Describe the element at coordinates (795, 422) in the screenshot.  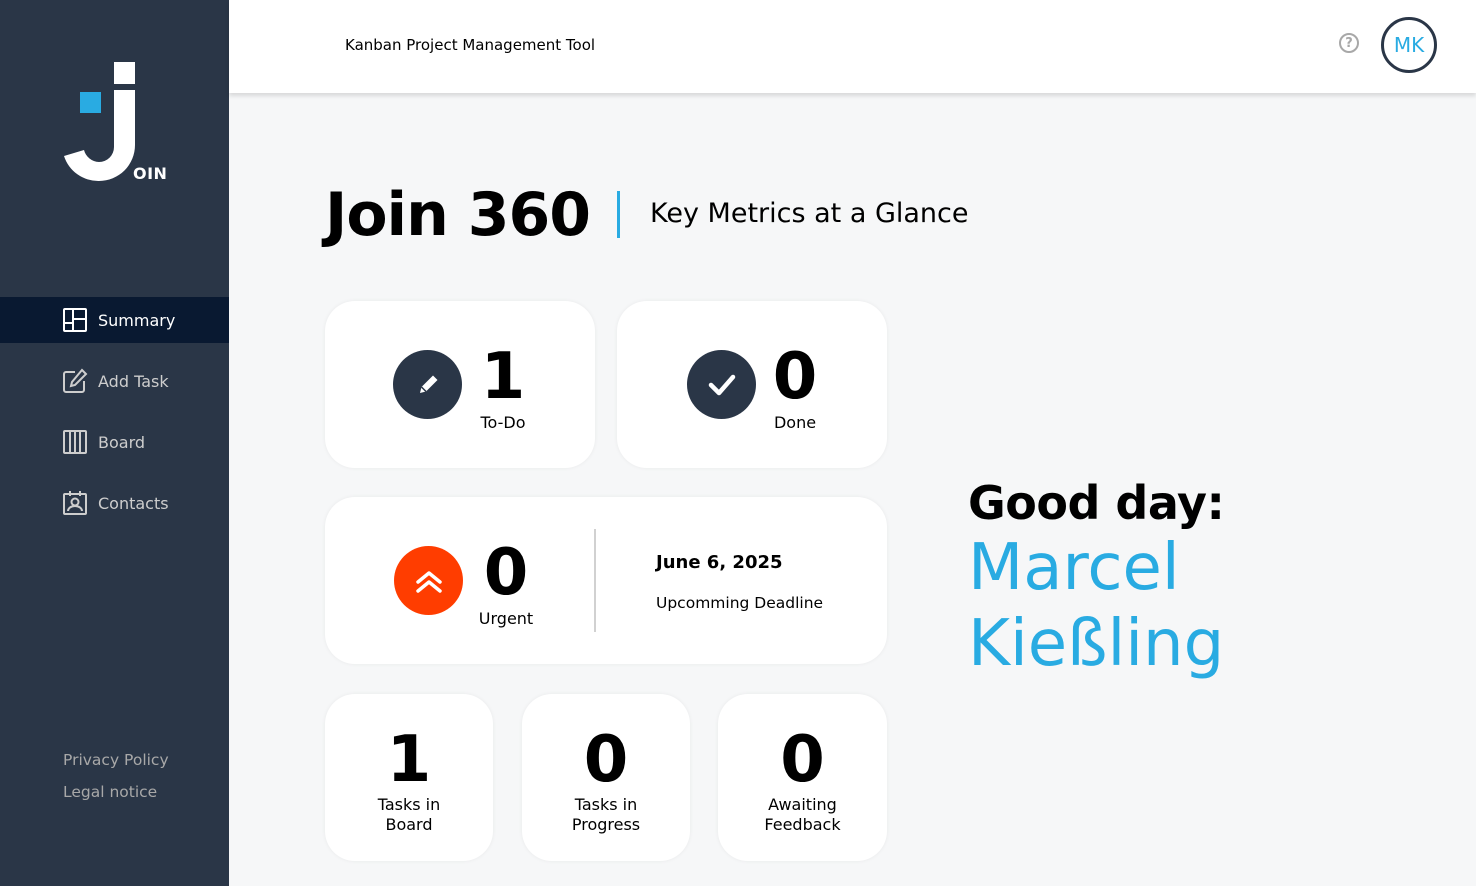
I see `done-label: Done` at that location.